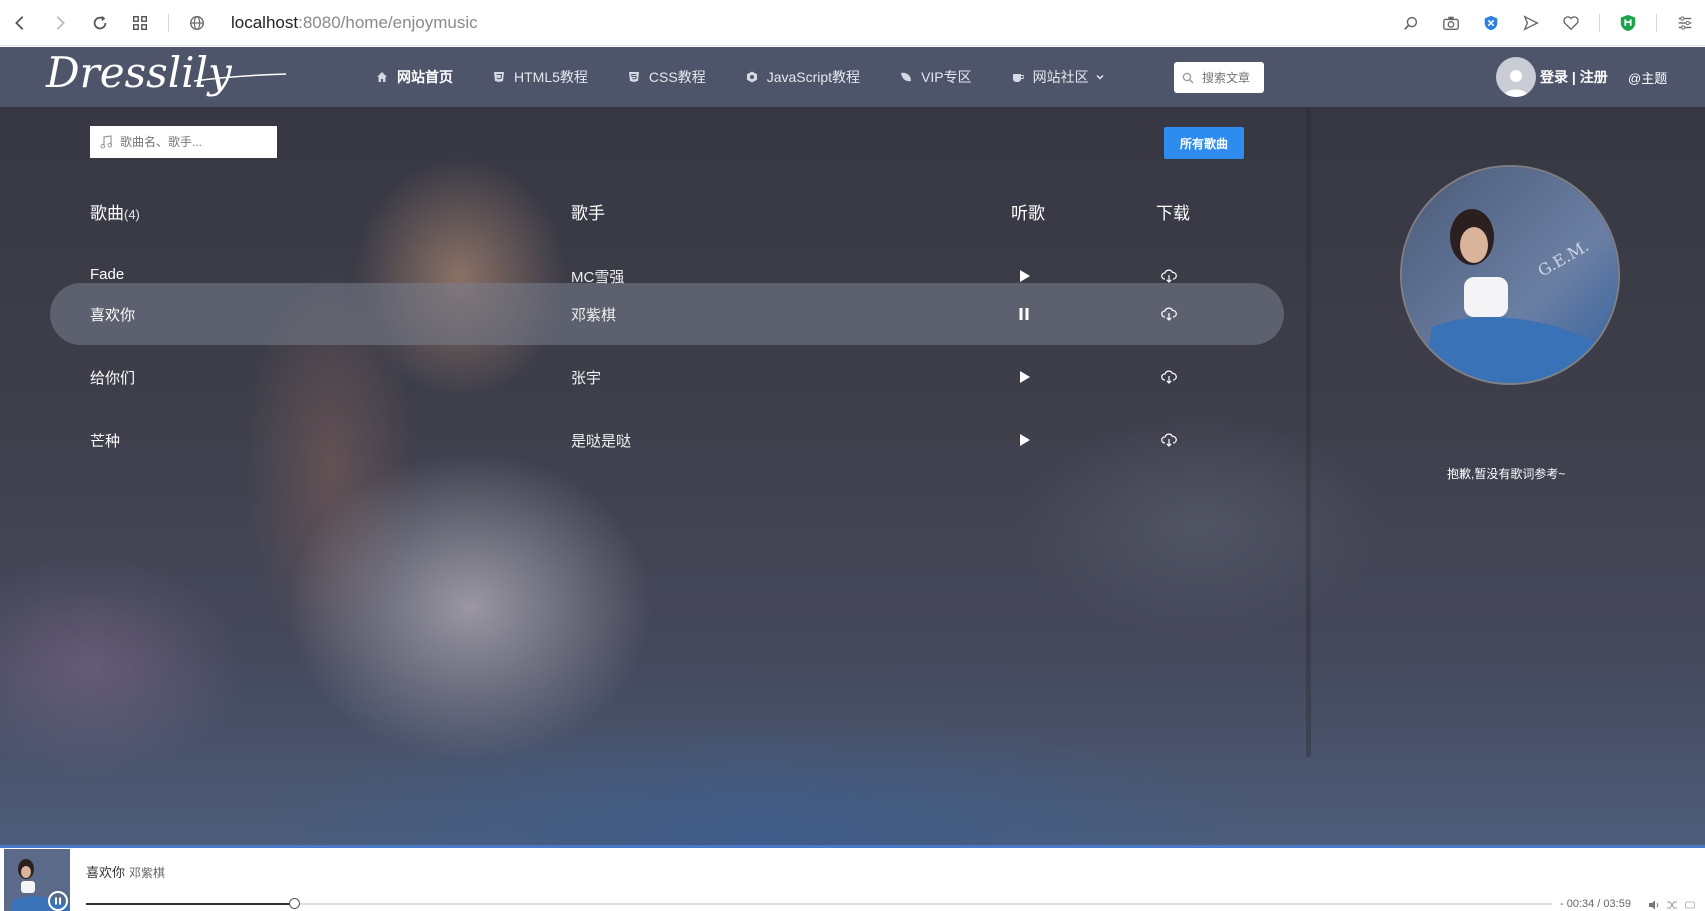 The width and height of the screenshot is (1705, 911). I want to click on now-playing: 喜欢你 邓紫棋, so click(125, 871).